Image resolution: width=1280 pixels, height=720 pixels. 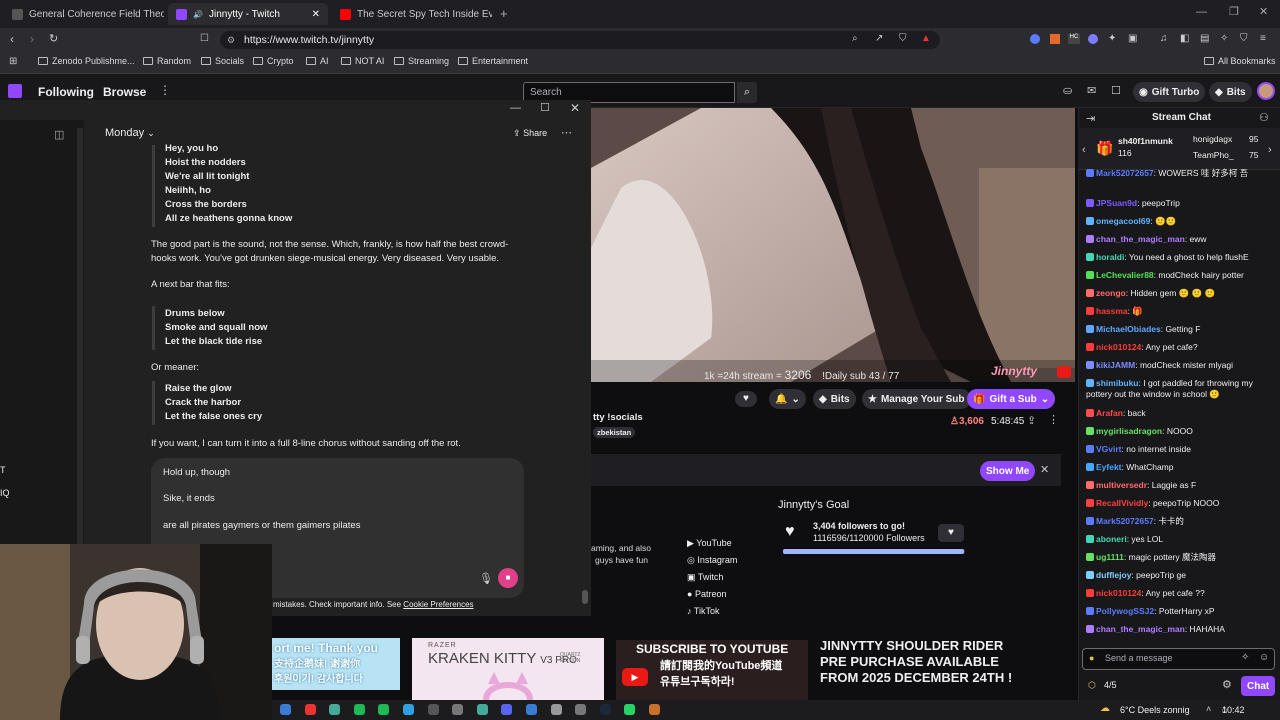 What do you see at coordinates (1128, 329) in the screenshot?
I see `chat-username: MichaelObiades` at bounding box center [1128, 329].